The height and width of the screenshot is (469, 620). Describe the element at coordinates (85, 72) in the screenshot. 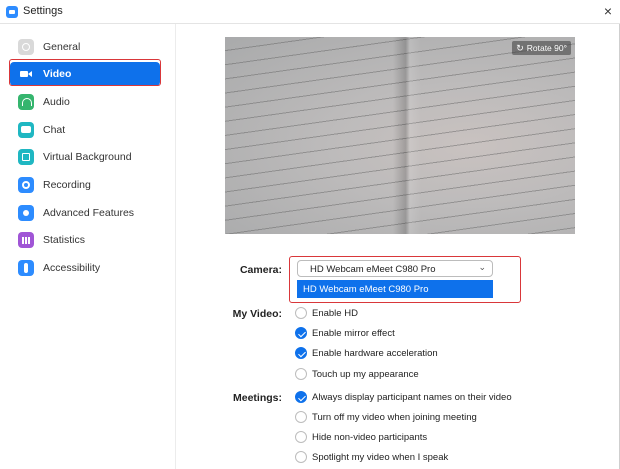

I see `video-highlight-box` at that location.